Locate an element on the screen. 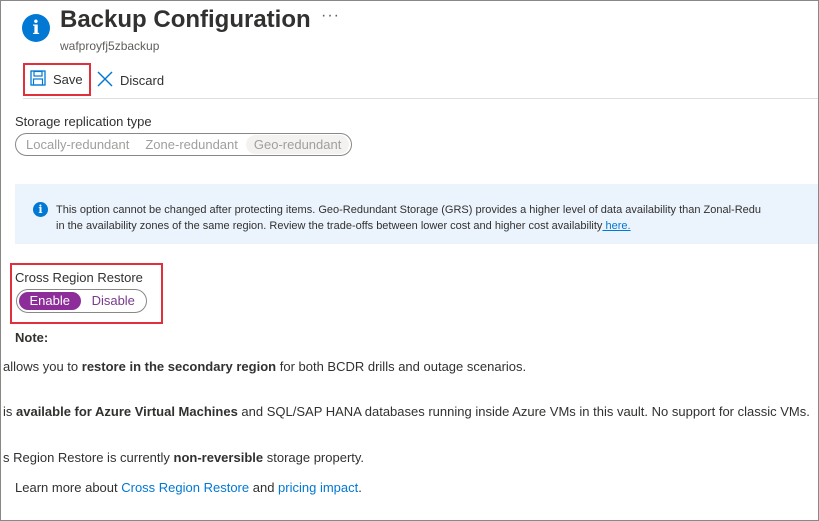 The height and width of the screenshot is (521, 819). cross-region-restore-label: Cross Region Restore is located at coordinates (79, 277).